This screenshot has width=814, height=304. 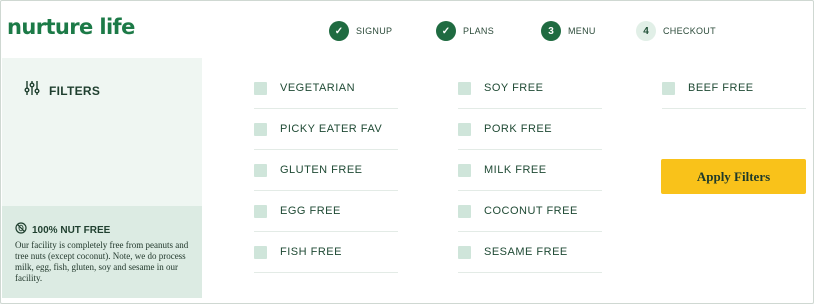 I want to click on step-label: CHECKOUT, so click(x=689, y=31).